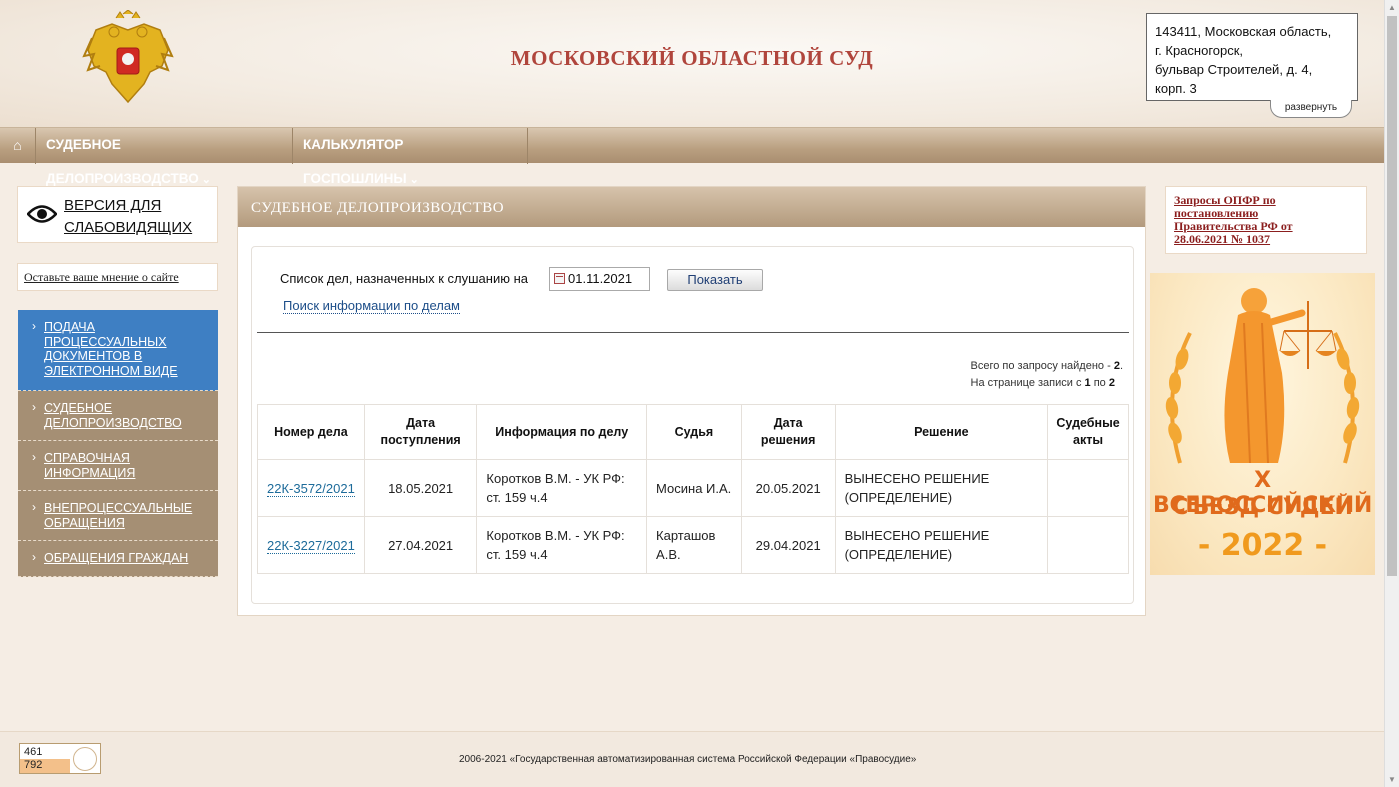 The width and height of the screenshot is (1399, 787). I want to click on judge-name: А.В., so click(668, 554).